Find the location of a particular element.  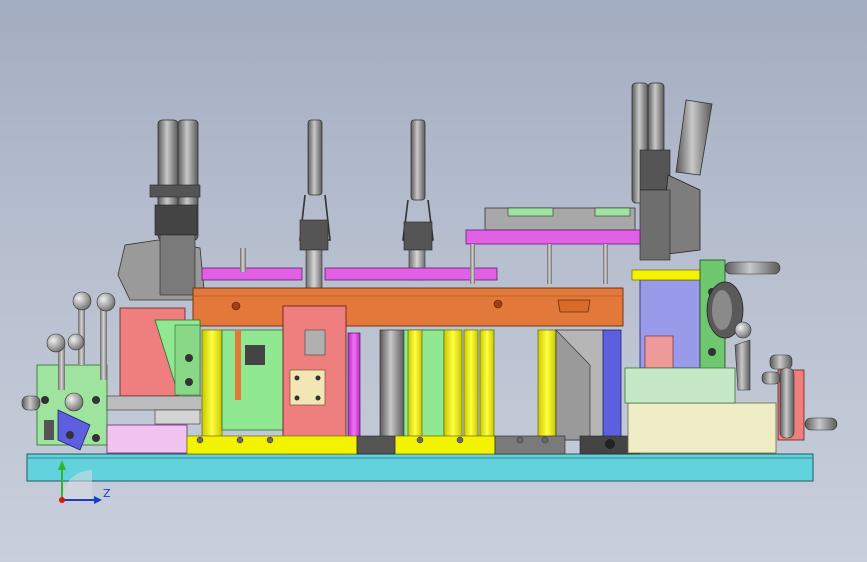

magenta-plate-upper is located at coordinates (553, 237).